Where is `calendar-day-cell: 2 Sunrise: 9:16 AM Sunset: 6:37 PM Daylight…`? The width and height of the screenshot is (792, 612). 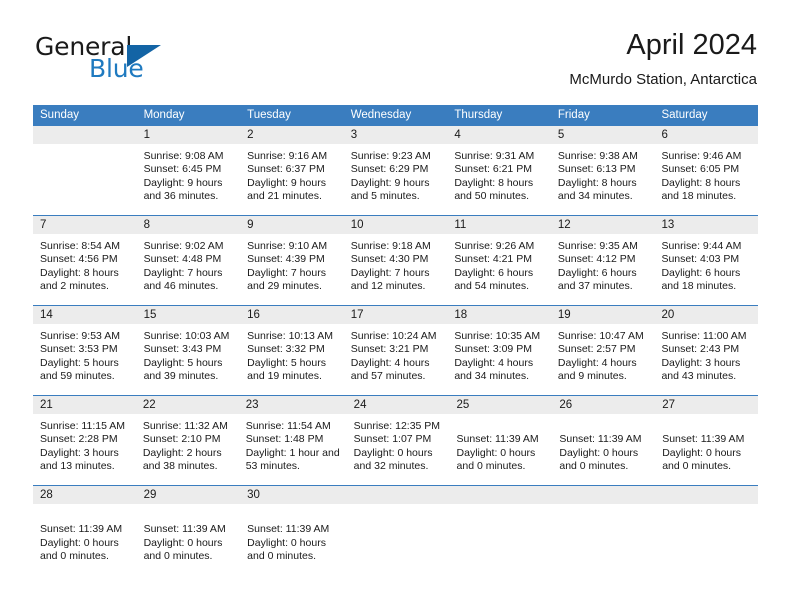
calendar-day-cell: 2 Sunrise: 9:16 AM Sunset: 6:37 PM Daylight… is located at coordinates (292, 170).